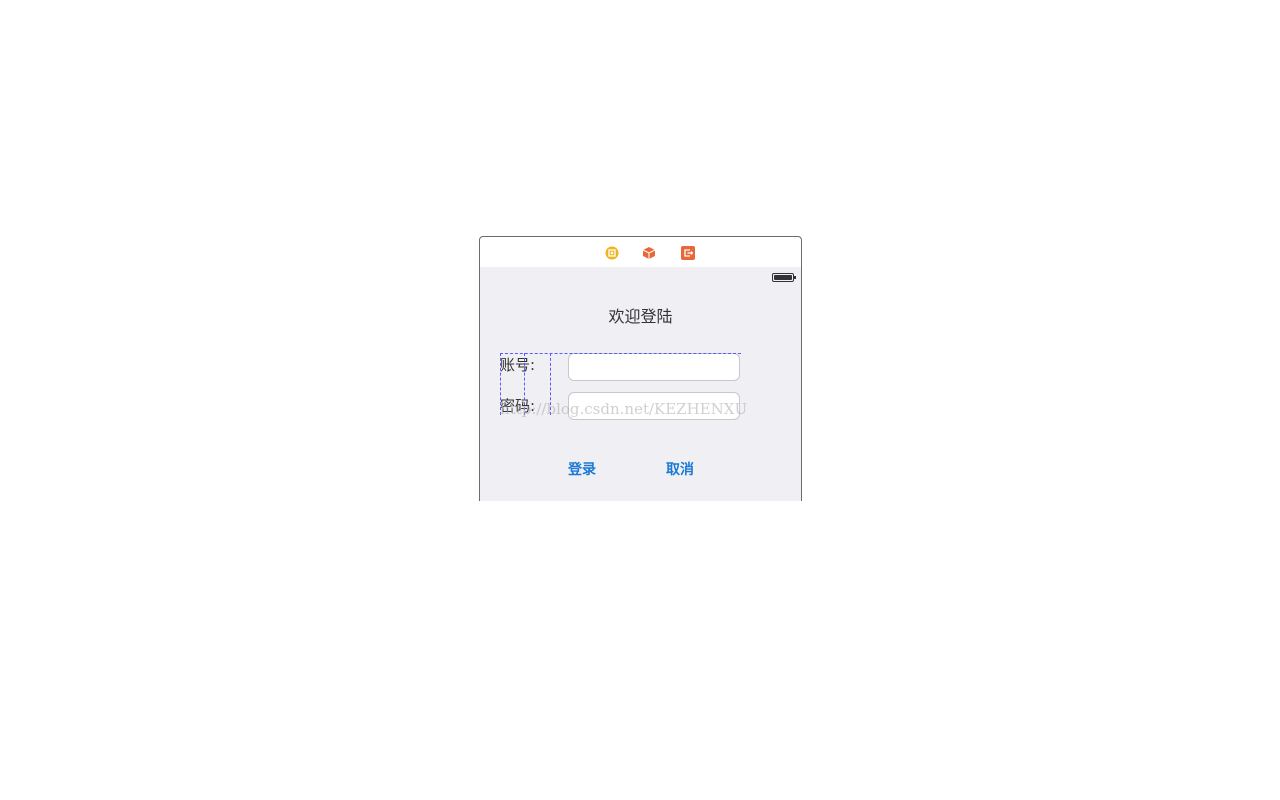 The width and height of the screenshot is (1280, 800). I want to click on cancel-button: 取消, so click(680, 469).